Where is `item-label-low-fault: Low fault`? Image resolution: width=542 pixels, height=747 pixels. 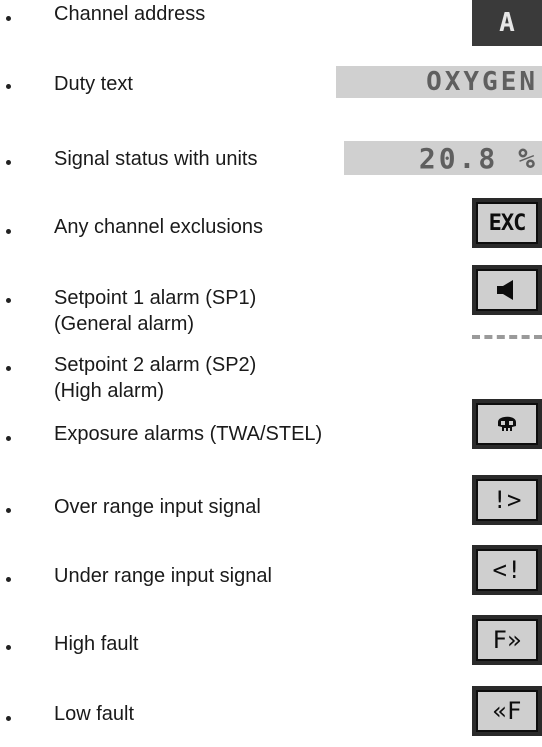
item-label-low-fault: Low fault is located at coordinates (94, 714).